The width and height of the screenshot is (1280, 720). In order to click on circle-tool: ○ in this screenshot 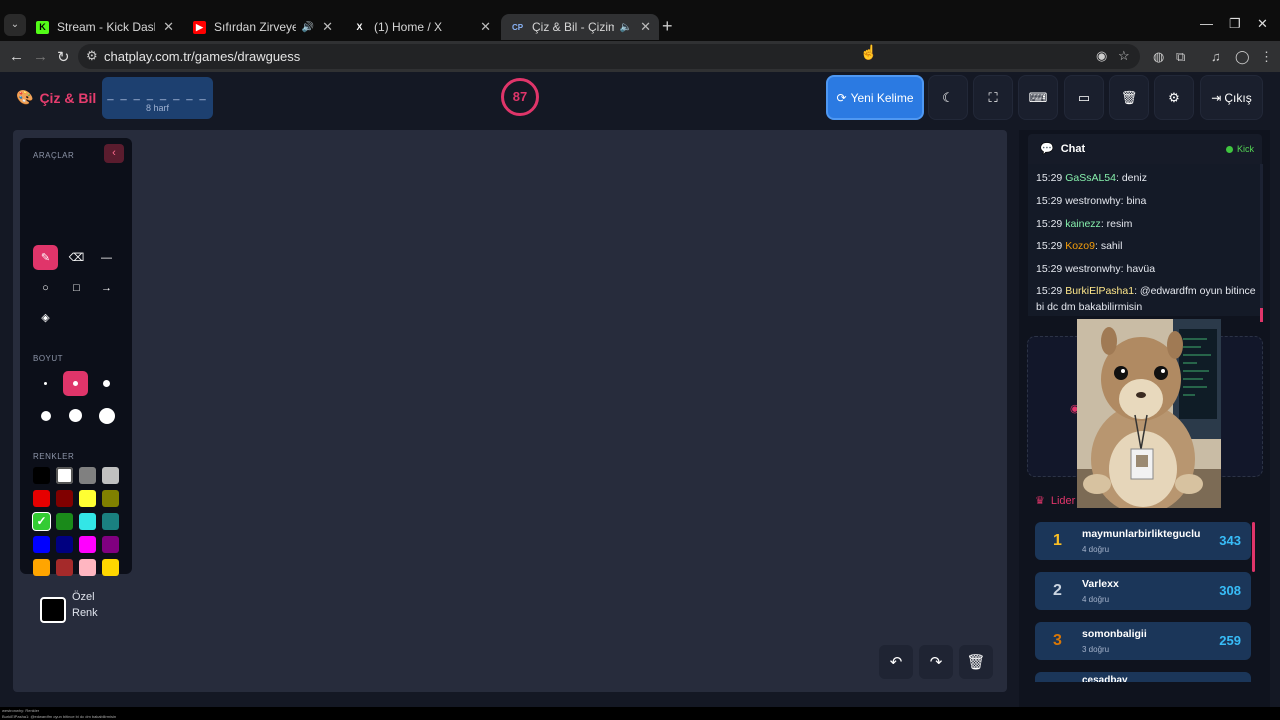, I will do `click(45, 287)`.